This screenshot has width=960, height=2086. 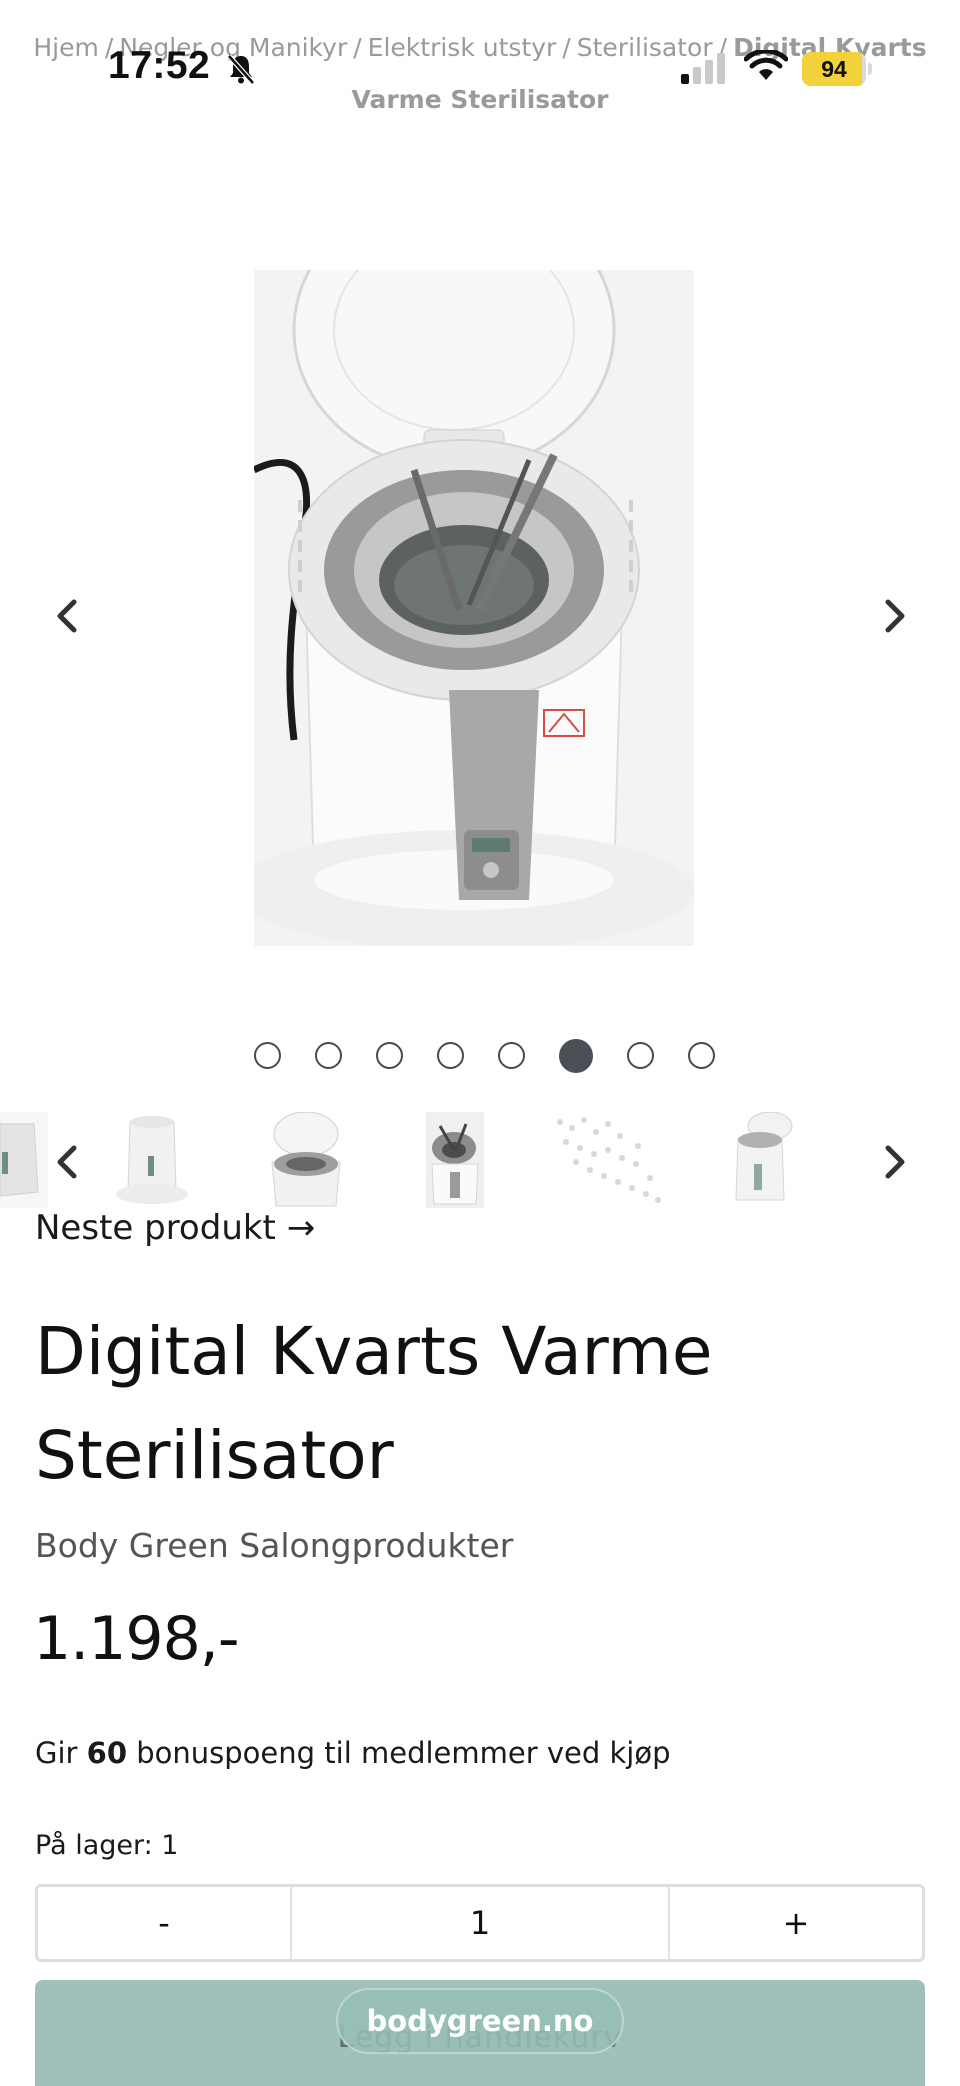 I want to click on battery-label: 94, so click(x=834, y=69).